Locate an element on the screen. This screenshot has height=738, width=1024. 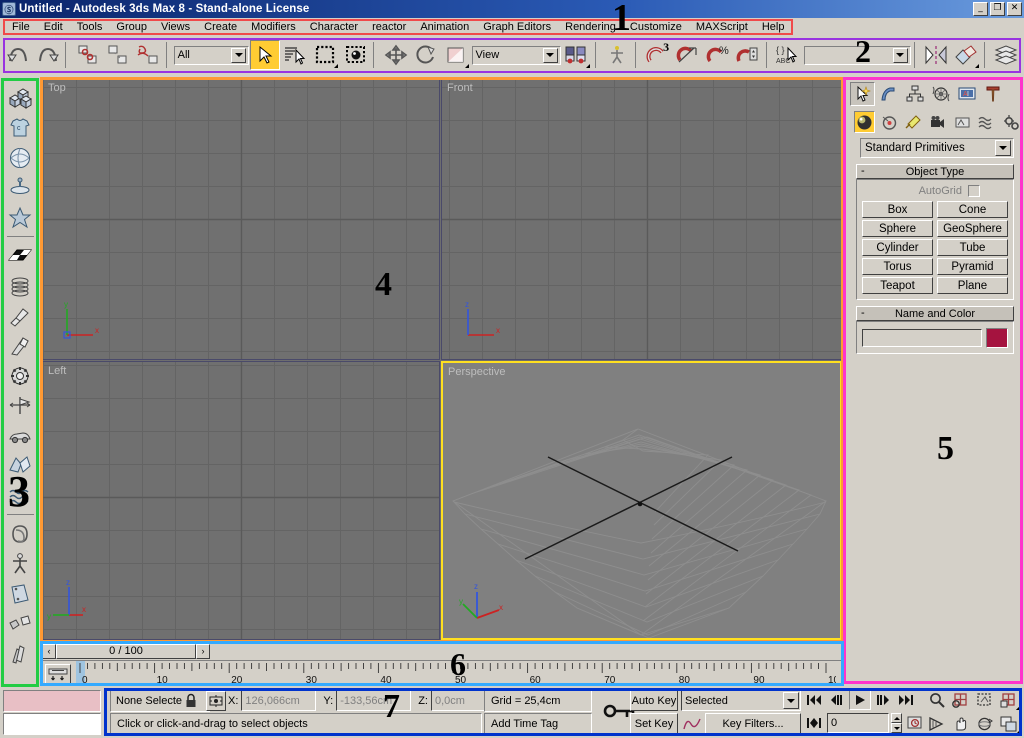
create-deforming-mesh-collection-button is located at coordinates (20, 217).